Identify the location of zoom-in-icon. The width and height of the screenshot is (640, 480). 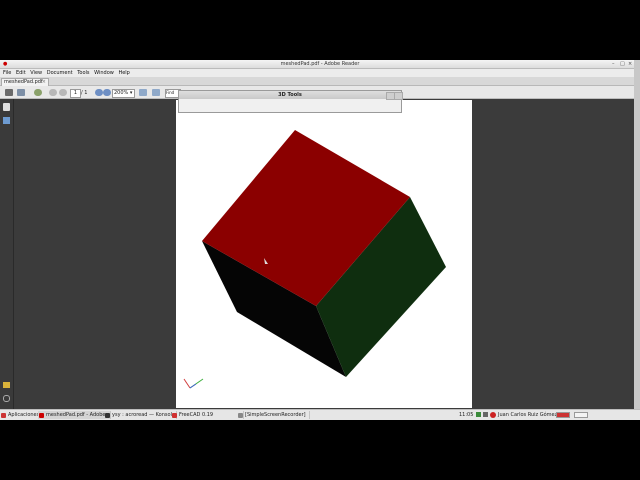
(107, 92).